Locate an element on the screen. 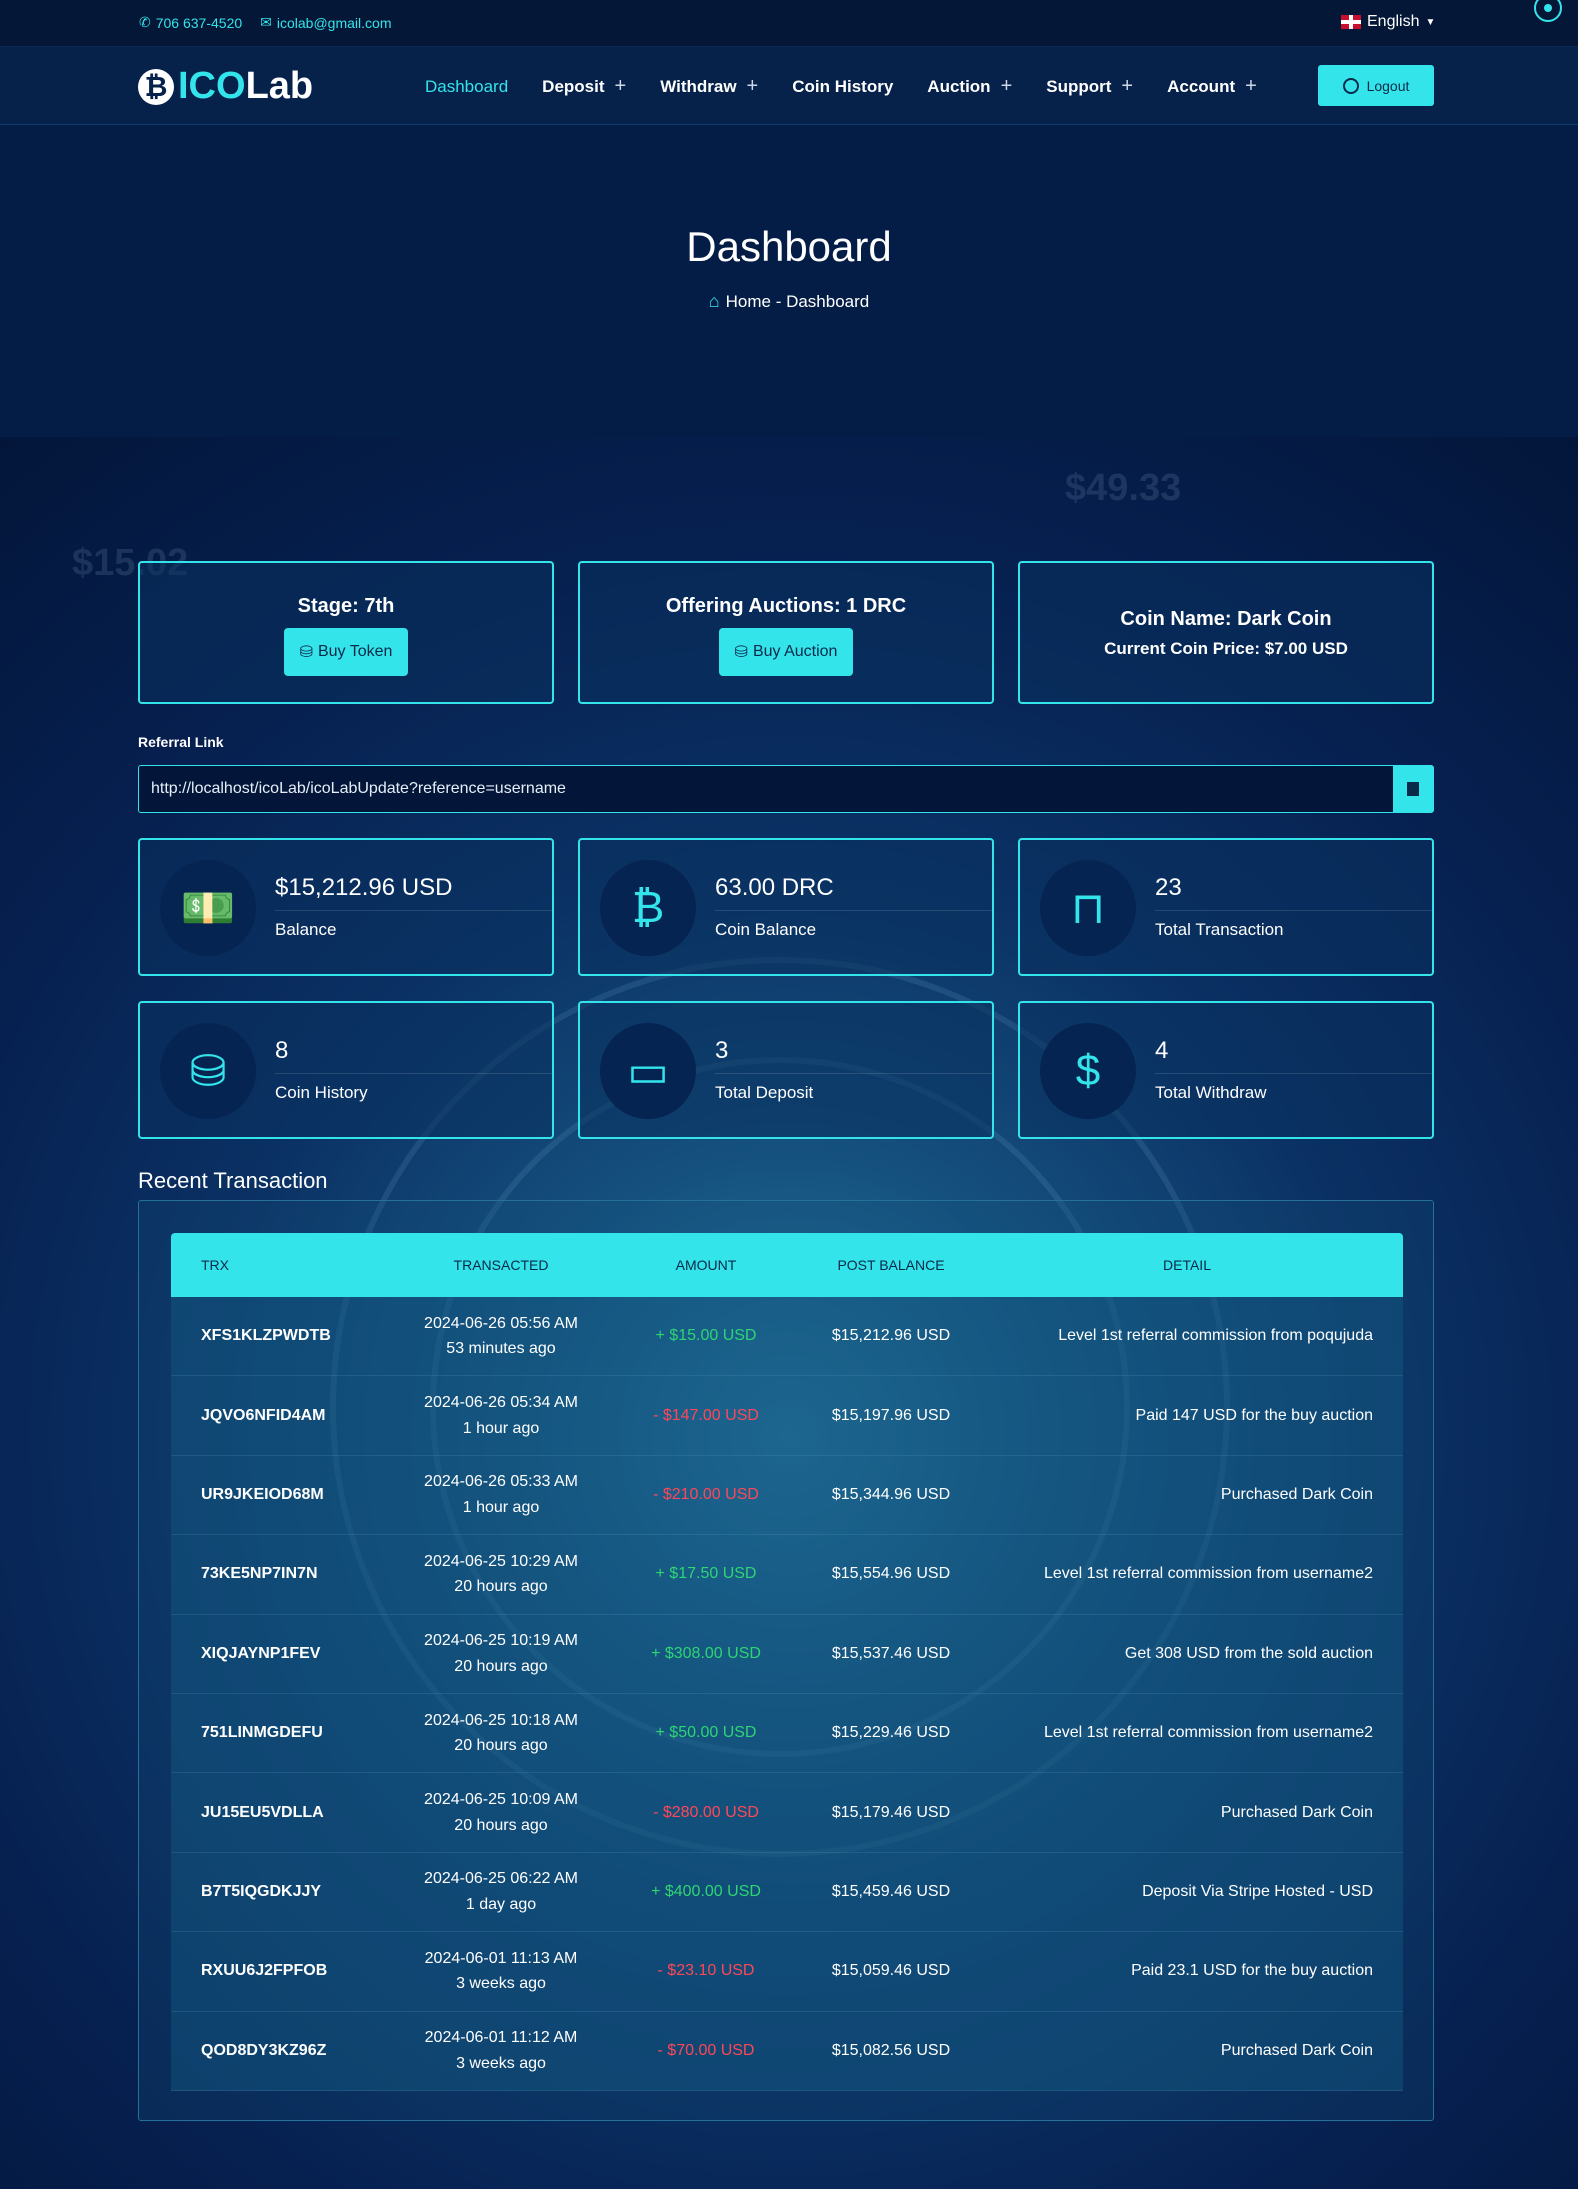 This screenshot has width=1578, height=2189. post-balance-cell: $15,179.46 USD is located at coordinates (891, 1812).